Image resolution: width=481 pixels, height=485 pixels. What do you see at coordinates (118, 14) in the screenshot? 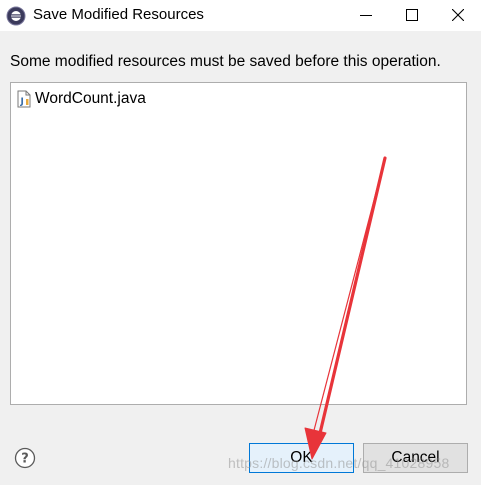
I see `window-title: Save Modified Resources` at bounding box center [118, 14].